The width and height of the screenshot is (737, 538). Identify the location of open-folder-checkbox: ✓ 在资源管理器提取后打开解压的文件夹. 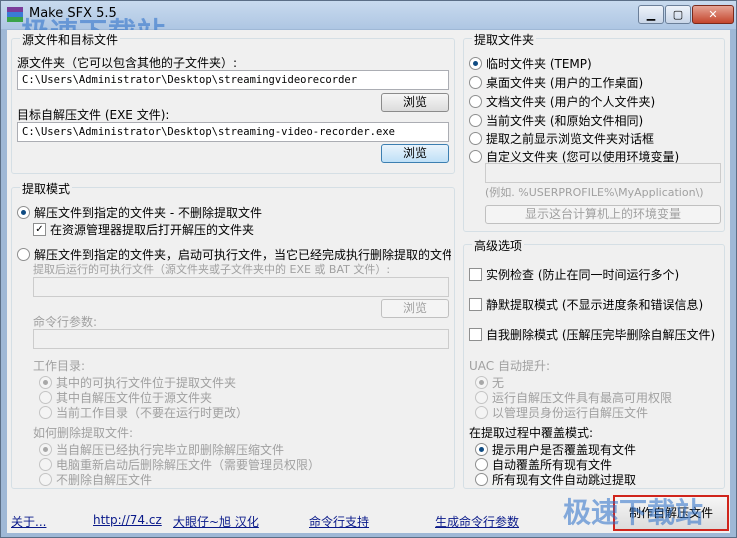
(143, 229).